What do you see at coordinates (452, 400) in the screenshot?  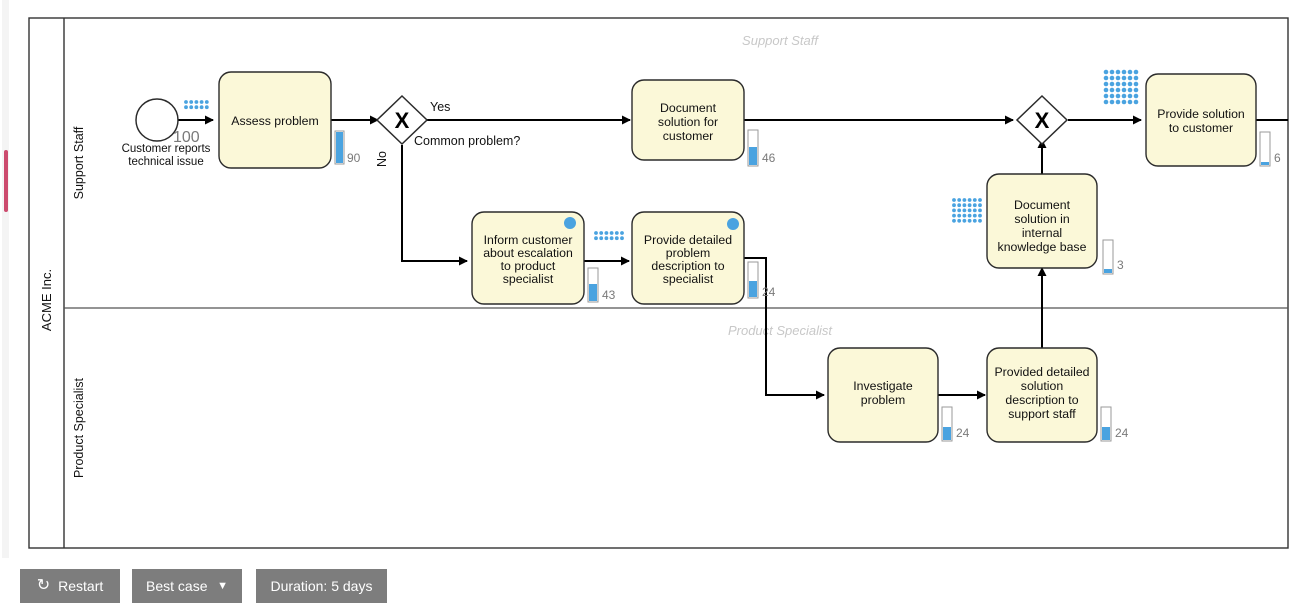 I see `lane-product-specialist: Product Specialist Product Specialist` at bounding box center [452, 400].